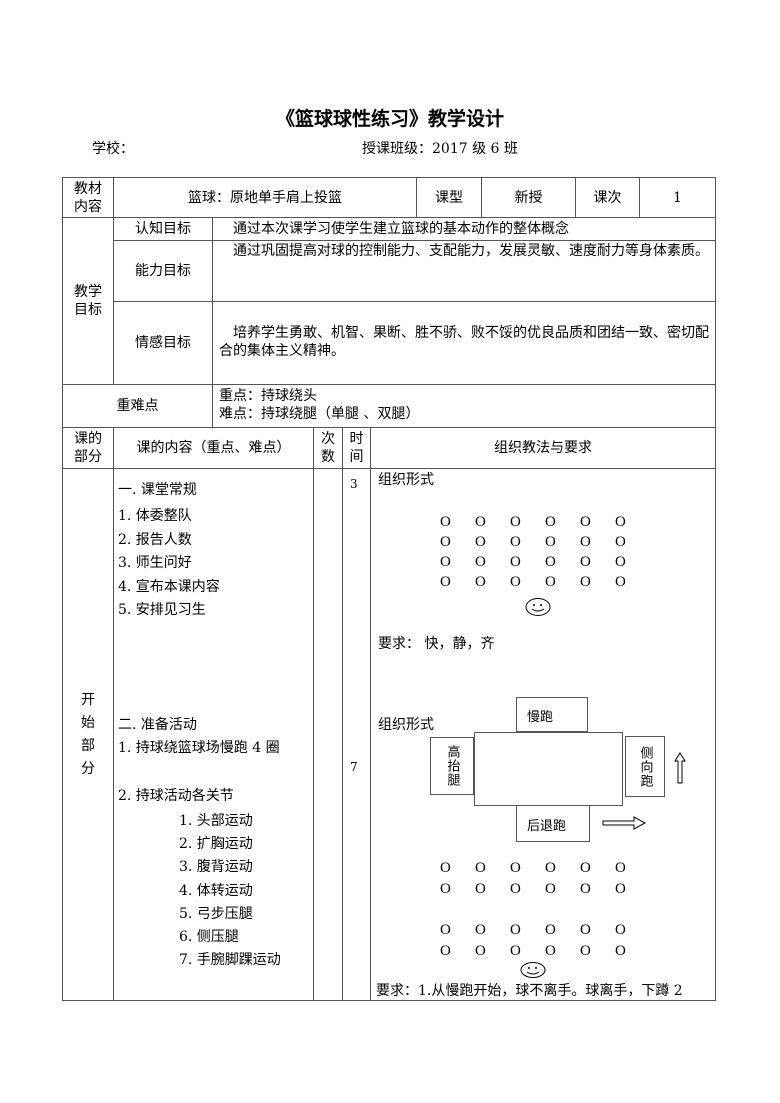  What do you see at coordinates (406, 725) in the screenshot?
I see `section2-org-title: 组织形式` at bounding box center [406, 725].